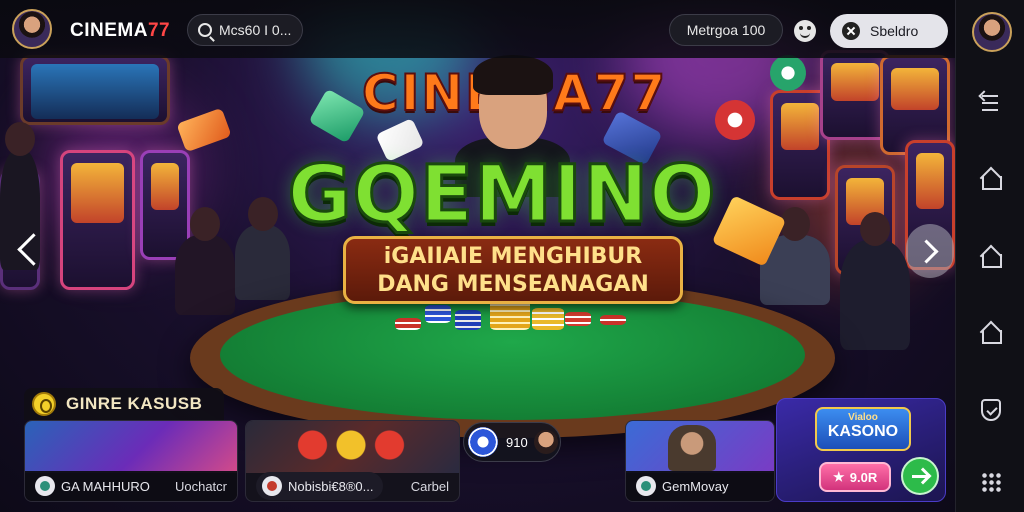 This screenshot has height=512, width=1024. Describe the element at coordinates (32, 29) in the screenshot. I see `user-avatar` at that location.